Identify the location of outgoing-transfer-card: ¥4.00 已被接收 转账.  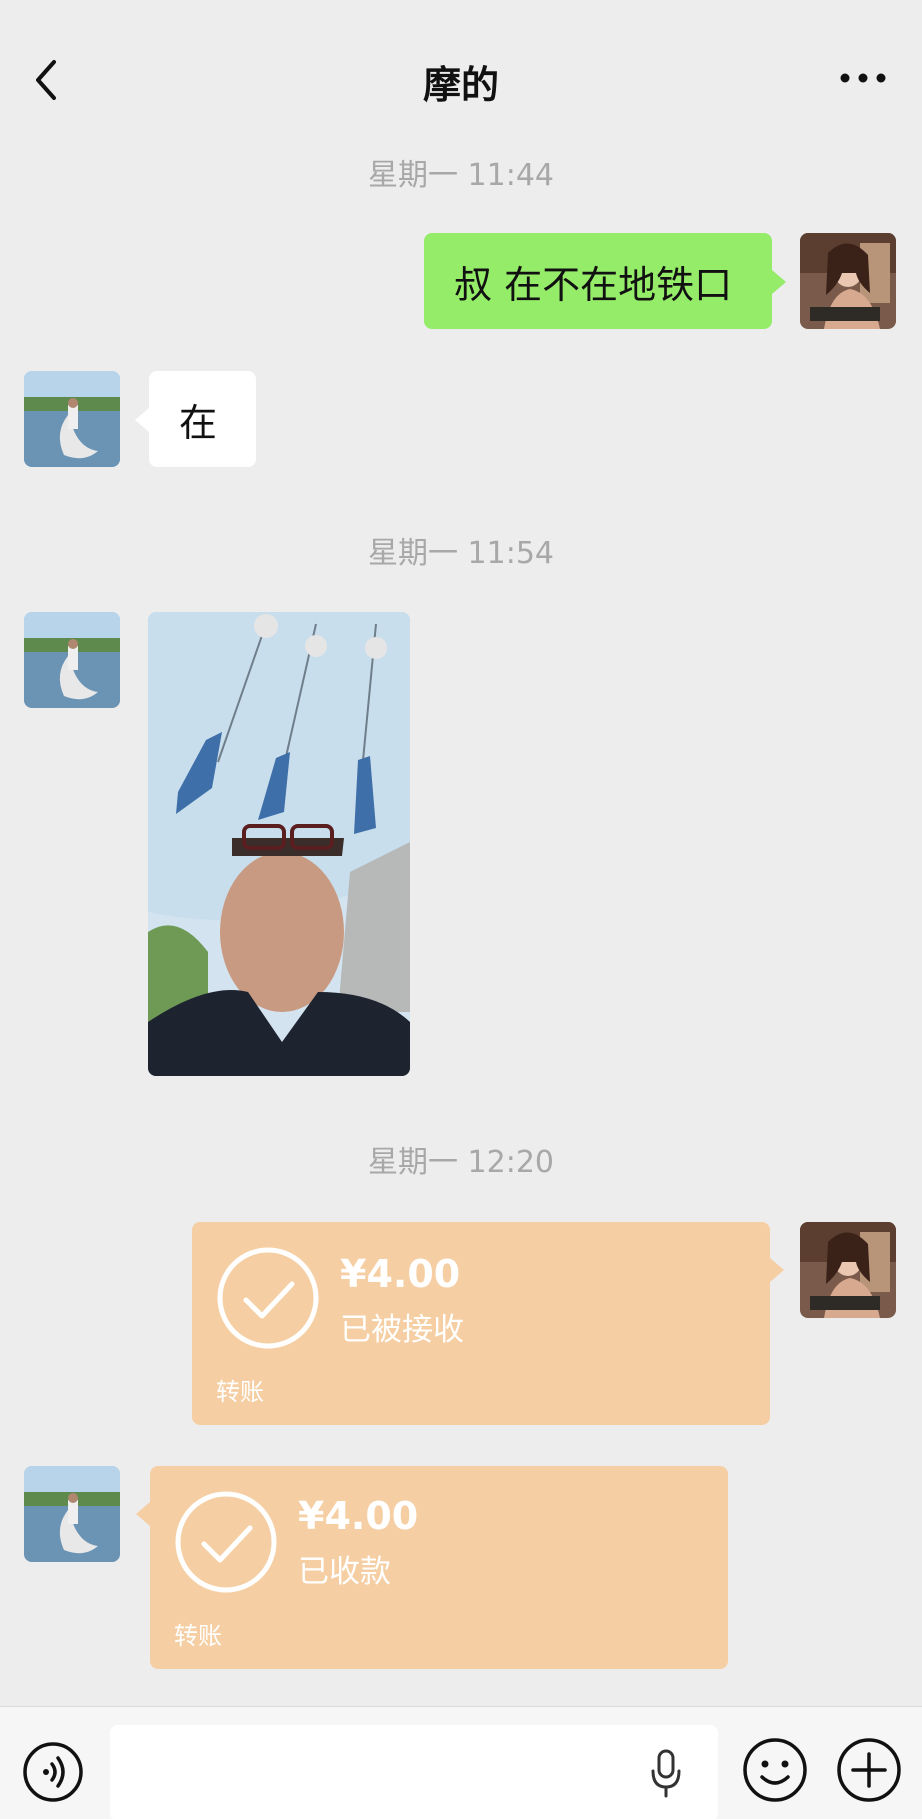
(481, 1323).